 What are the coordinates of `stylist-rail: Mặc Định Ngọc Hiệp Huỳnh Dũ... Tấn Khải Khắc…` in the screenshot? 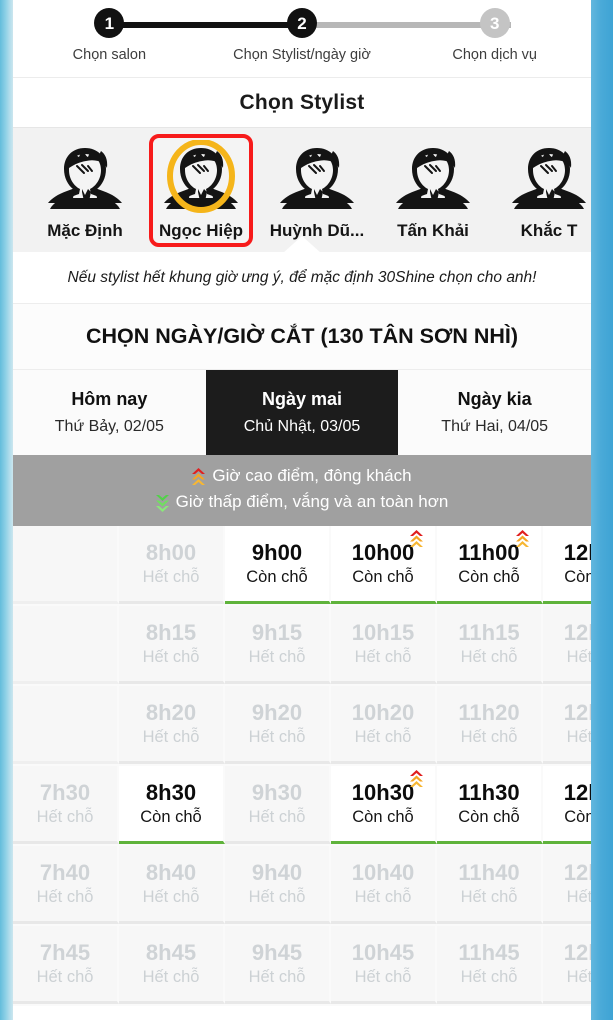 It's located at (302, 190).